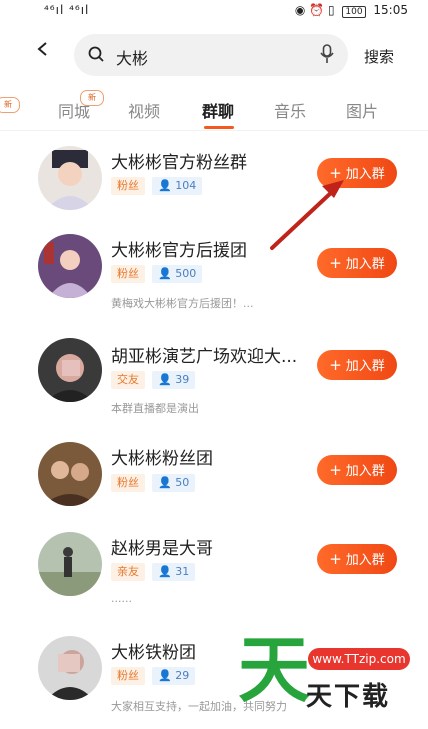 This screenshot has width=428, height=729. I want to click on member-count: 👤 50, so click(174, 483).